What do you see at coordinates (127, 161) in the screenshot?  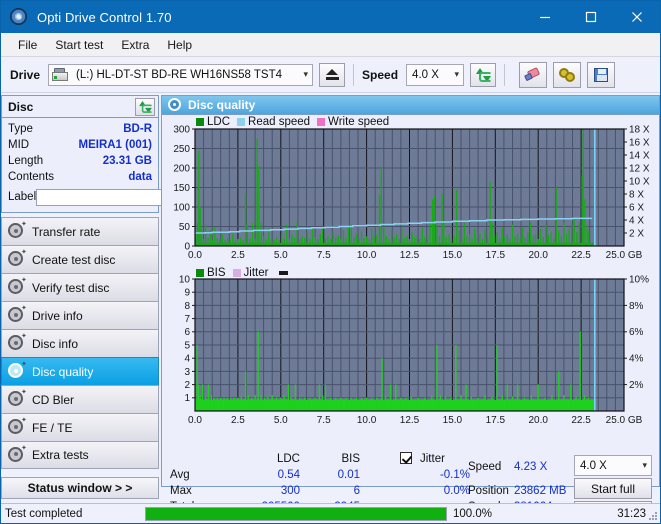 I see `disc-row-value: 23.31 GB` at bounding box center [127, 161].